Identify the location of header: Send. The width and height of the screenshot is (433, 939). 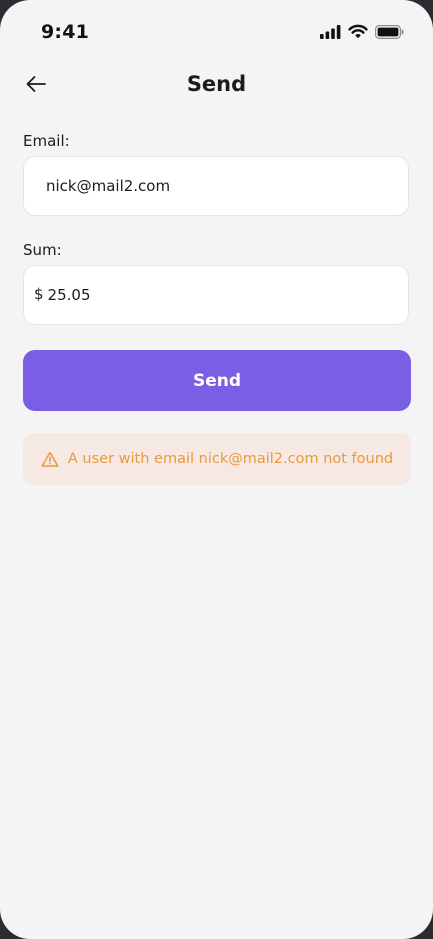
(216, 87).